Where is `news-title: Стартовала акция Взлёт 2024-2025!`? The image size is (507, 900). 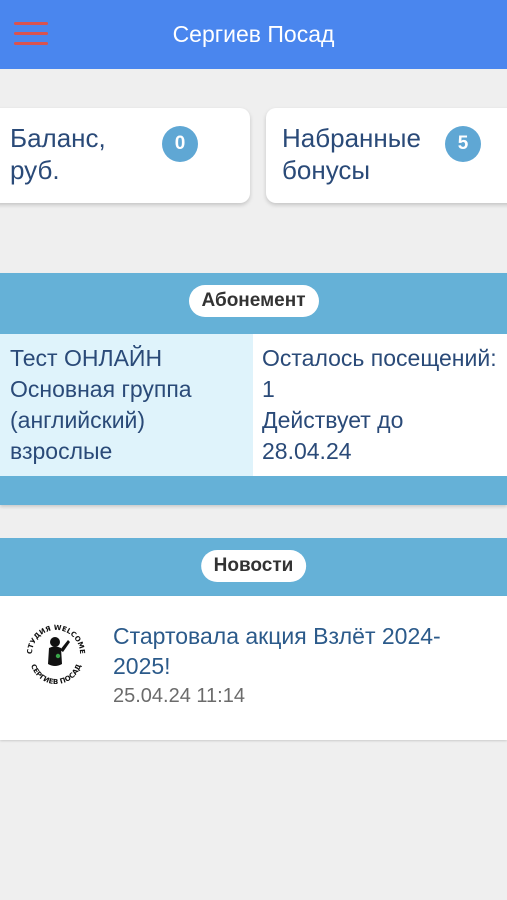
news-title: Стартовала акция Взлёт 2024-2025! is located at coordinates (277, 651).